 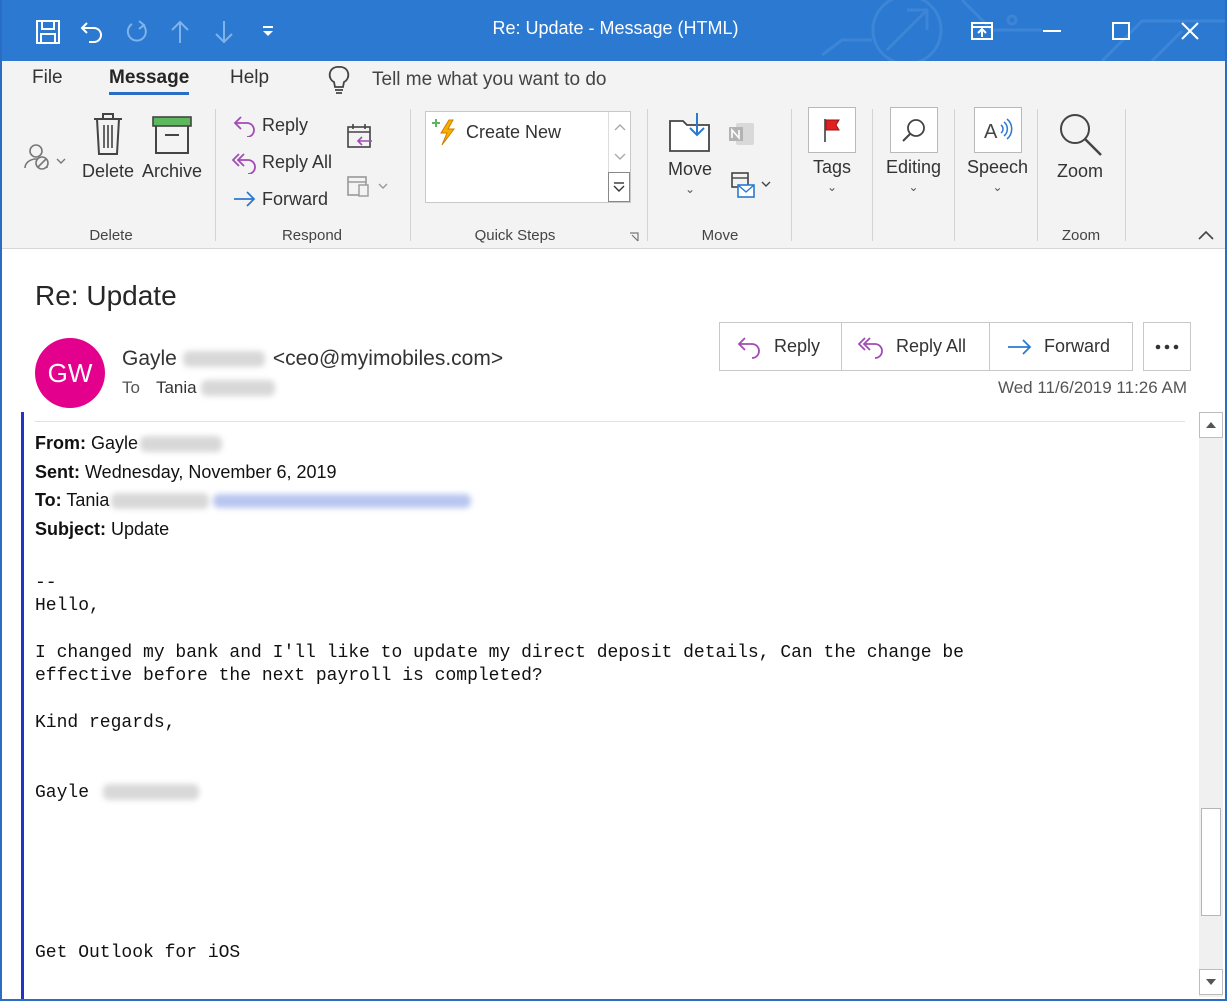 I want to click on quoted-subject-label: Subject:, so click(x=71, y=529).